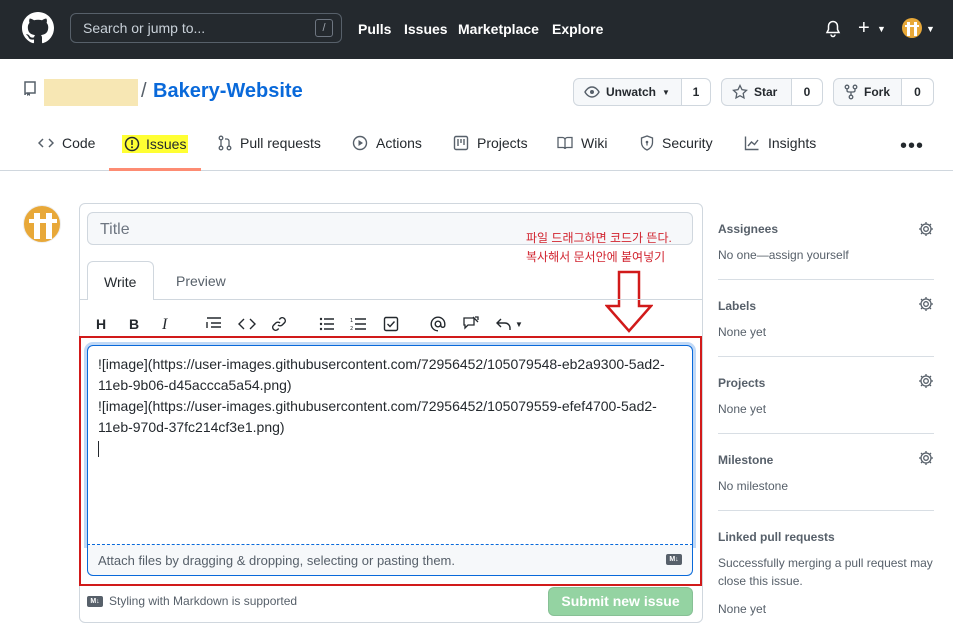 The width and height of the screenshot is (953, 628). Describe the element at coordinates (883, 92) in the screenshot. I see `fork-button: Fork 0` at that location.